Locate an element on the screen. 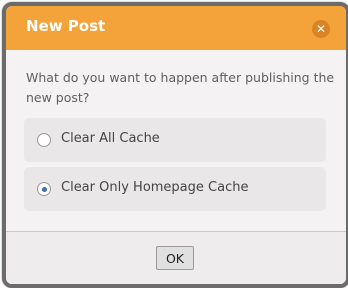 This screenshot has height=288, width=348. option-clear-homepage-cache: Clear Only Homepage Cache is located at coordinates (175, 189).